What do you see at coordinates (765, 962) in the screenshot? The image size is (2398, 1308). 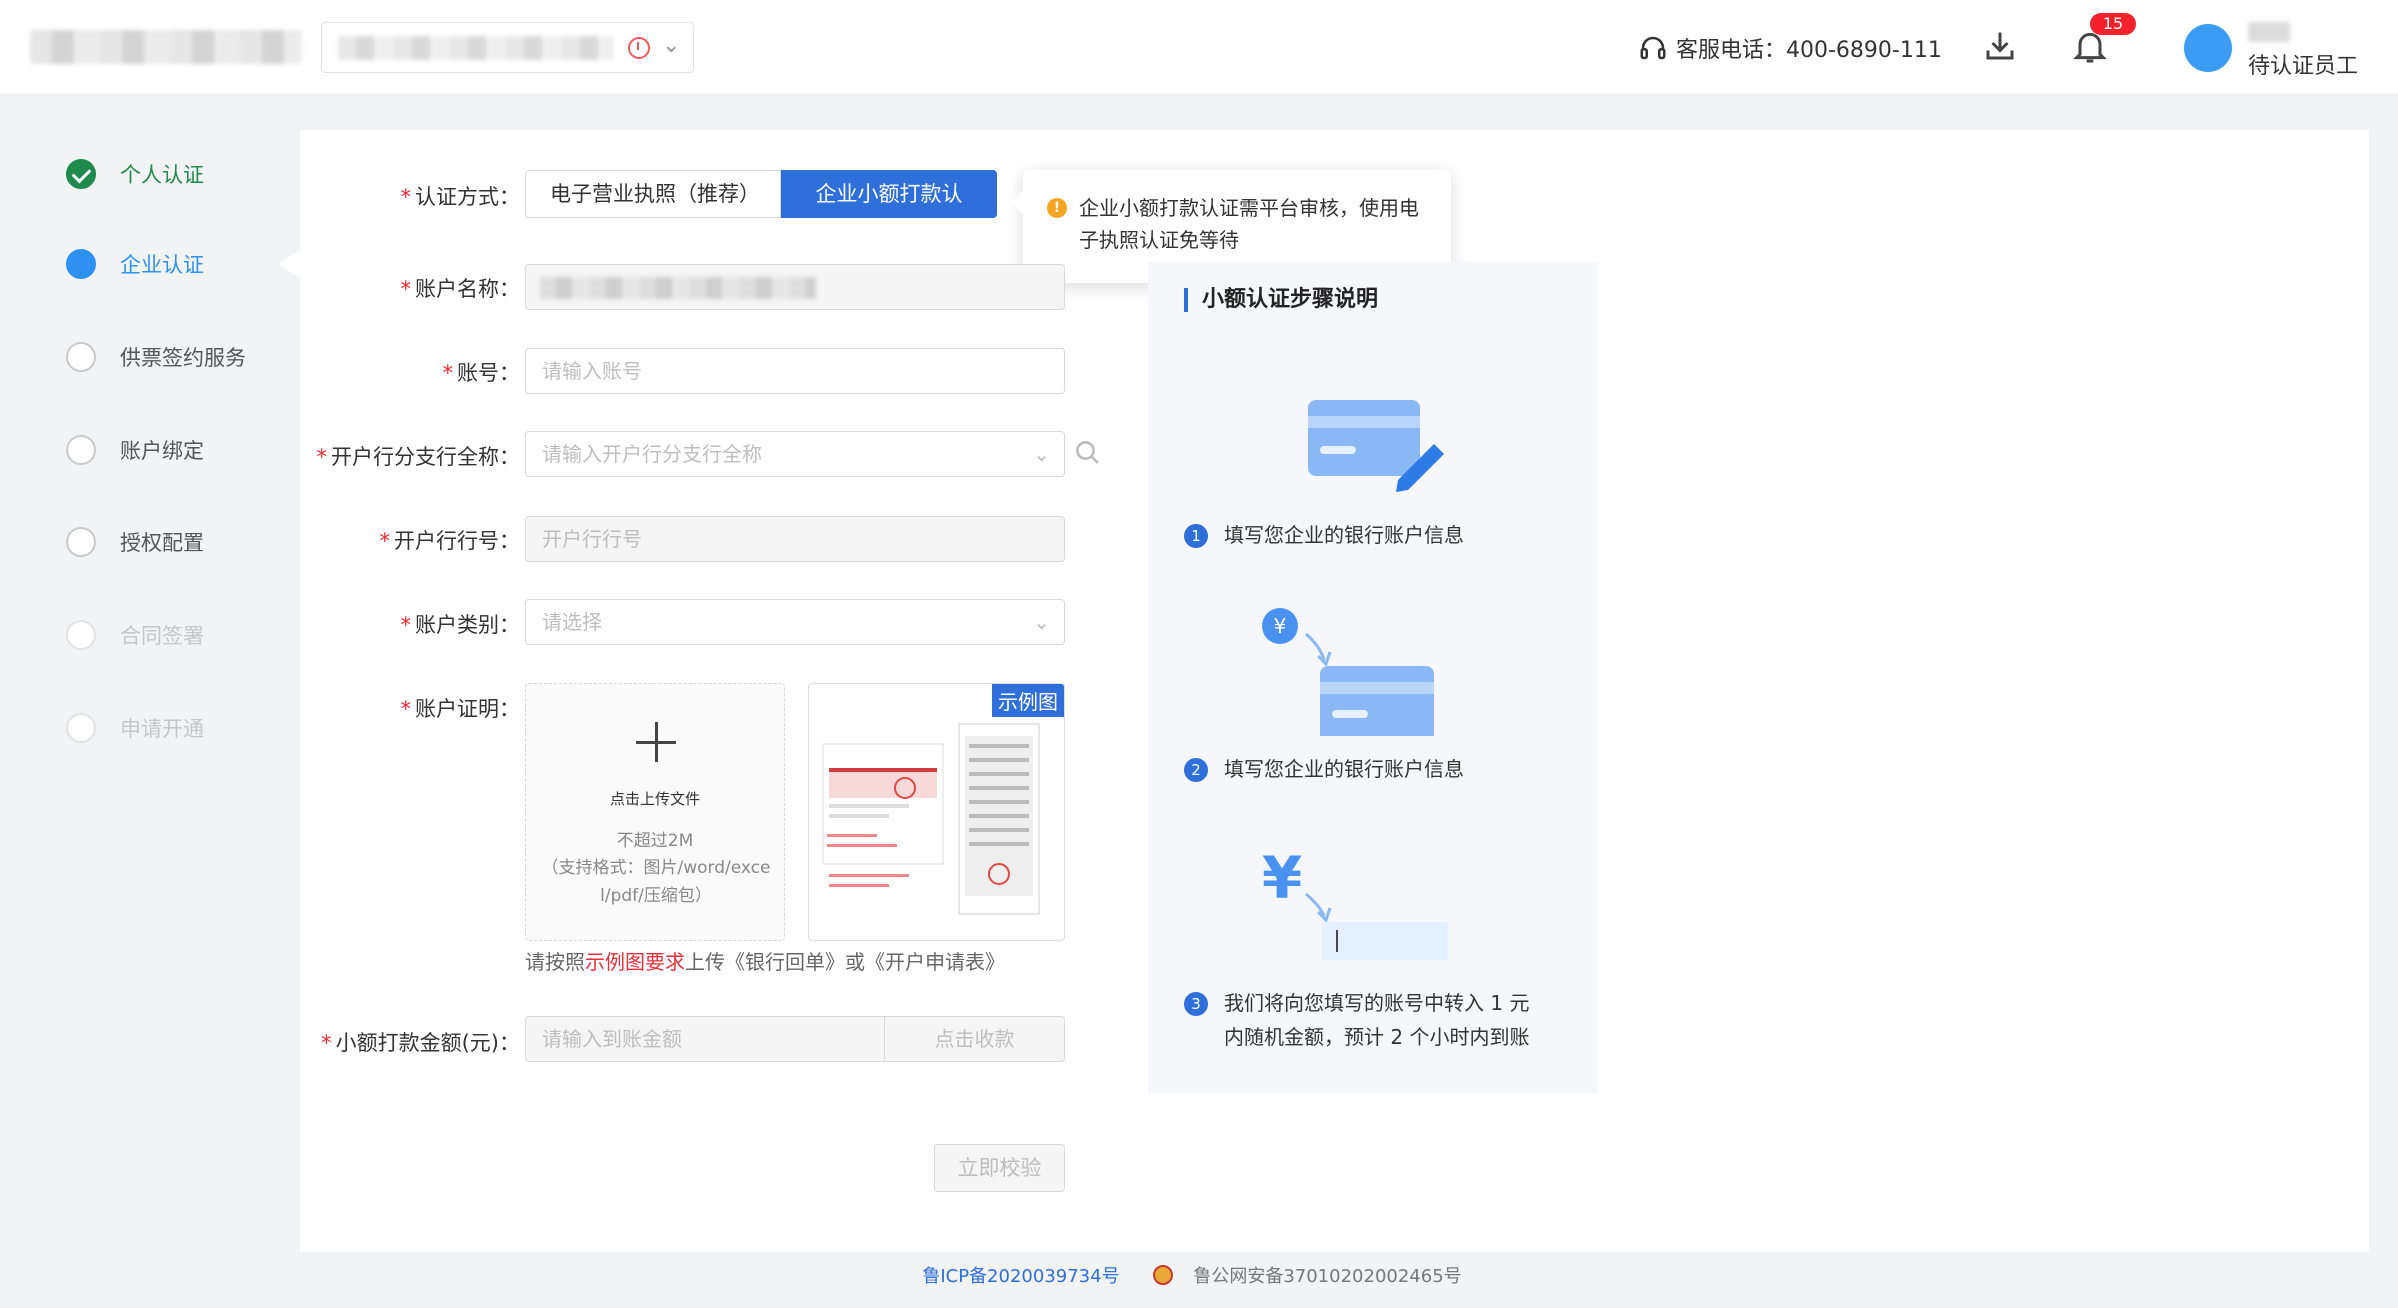 I see `upload-hint: 请按照示例图要求上传《银行回单》或《开户申请表》` at bounding box center [765, 962].